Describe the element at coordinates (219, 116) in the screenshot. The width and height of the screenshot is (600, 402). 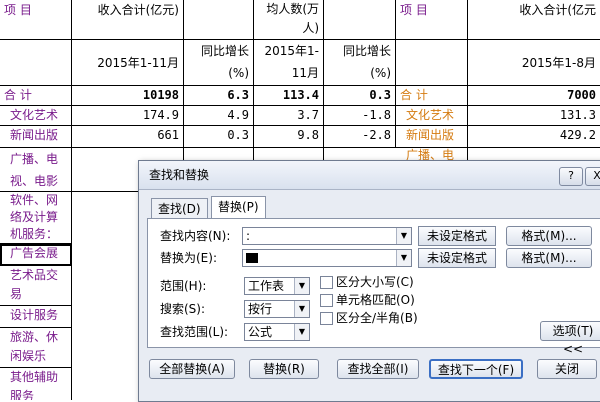
I see `row-value: 4.9` at that location.